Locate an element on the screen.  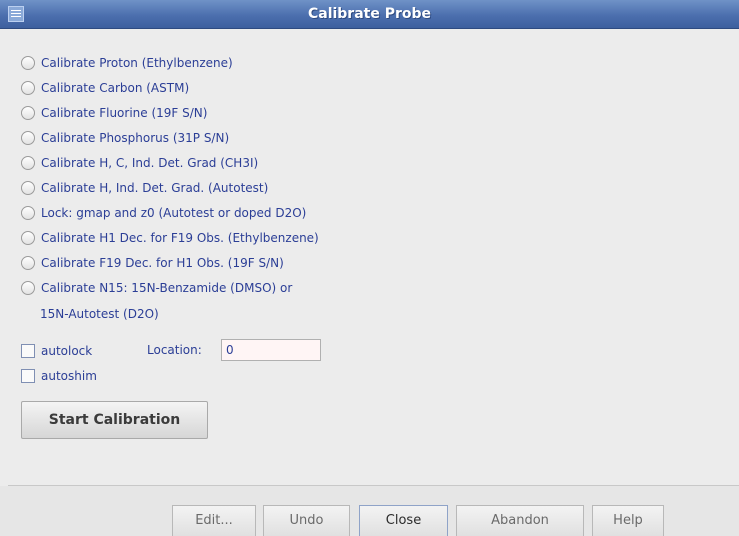
autolock-label: autolock is located at coordinates (67, 351).